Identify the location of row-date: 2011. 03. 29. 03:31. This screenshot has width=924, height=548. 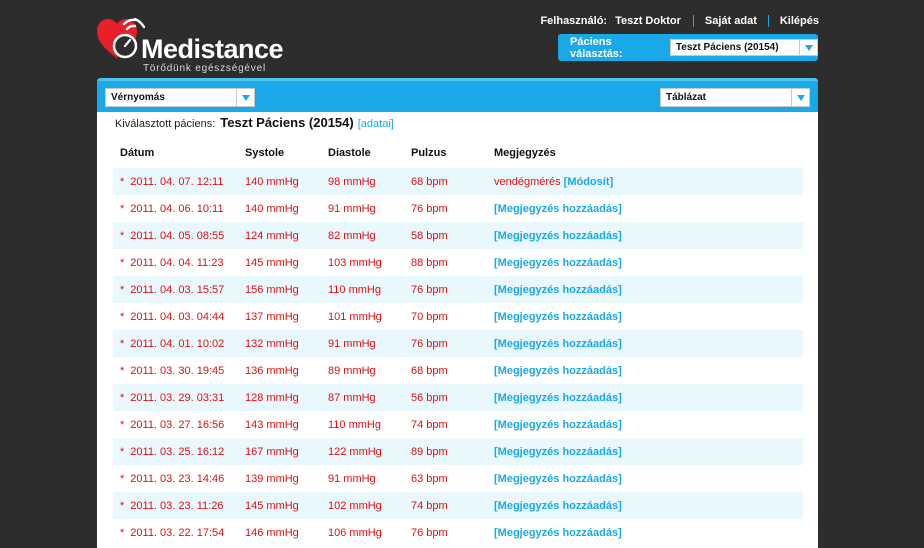
(177, 397).